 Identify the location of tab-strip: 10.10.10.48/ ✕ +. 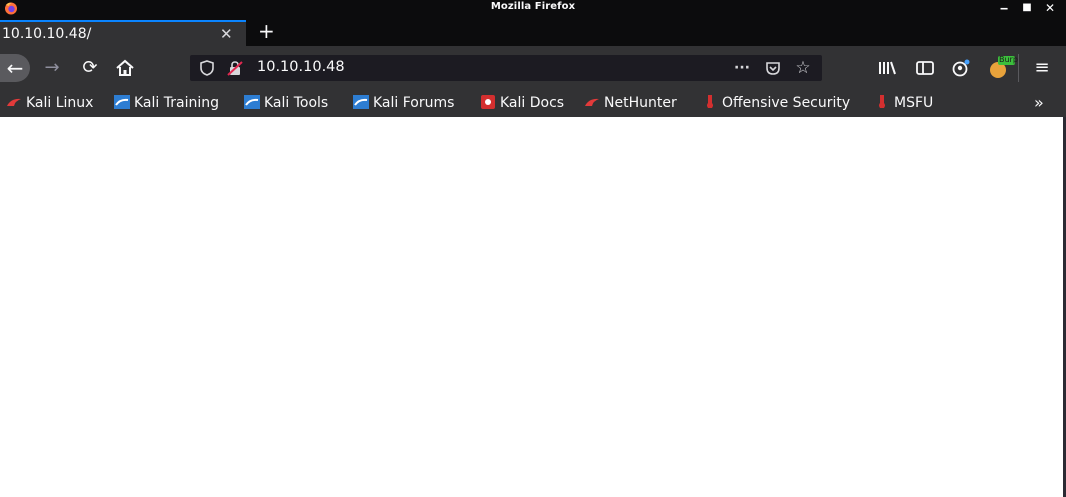
(533, 31).